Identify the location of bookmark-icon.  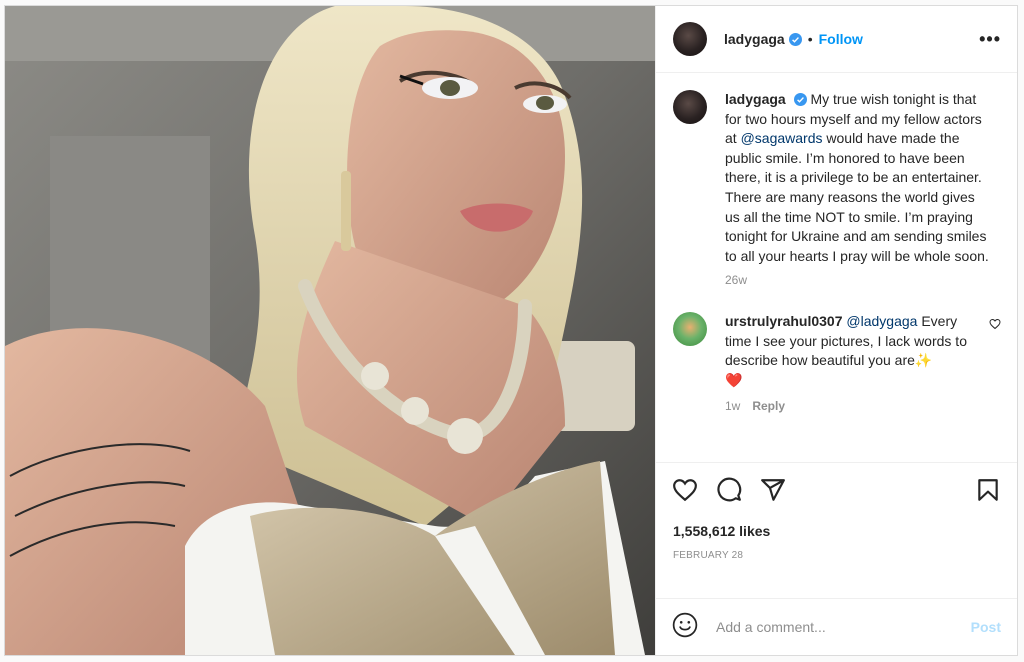
(988, 492).